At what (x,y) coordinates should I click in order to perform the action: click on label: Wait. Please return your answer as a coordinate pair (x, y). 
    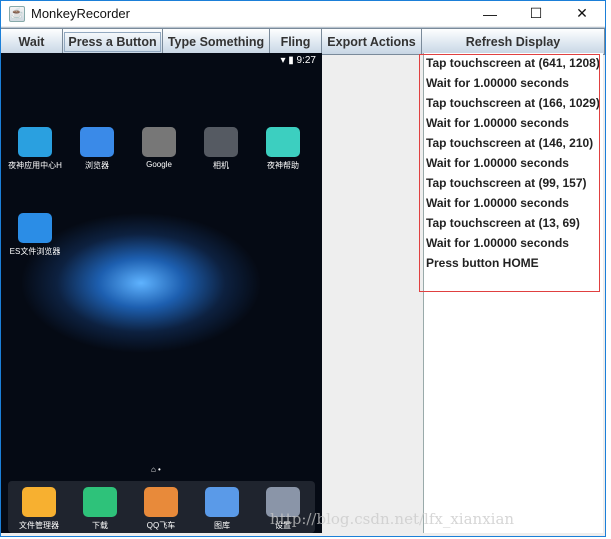
    Looking at the image, I should click on (31, 41).